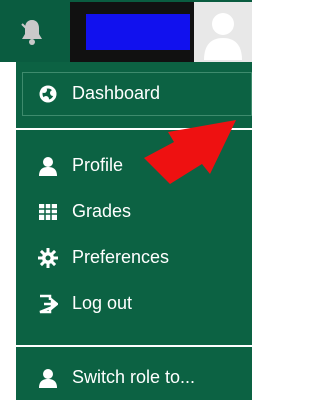 The width and height of the screenshot is (320, 402). I want to click on menu-item-label: Log out, so click(102, 303).